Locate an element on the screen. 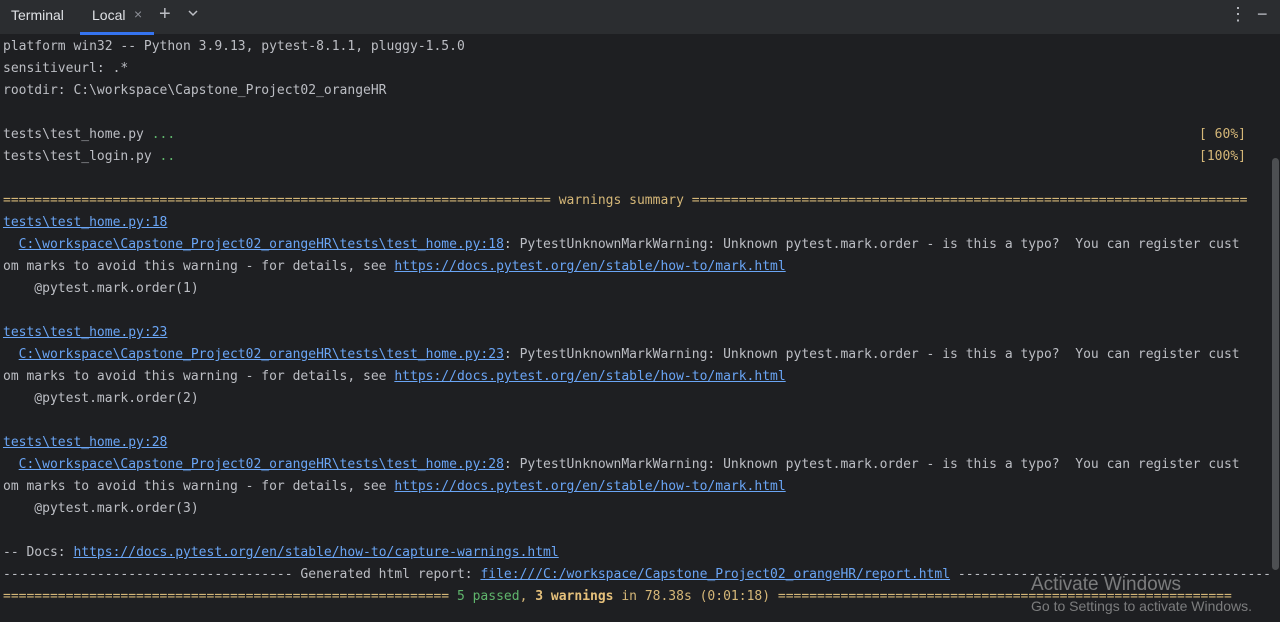 The height and width of the screenshot is (622, 1280). tab-local: Local × is located at coordinates (117, 17).